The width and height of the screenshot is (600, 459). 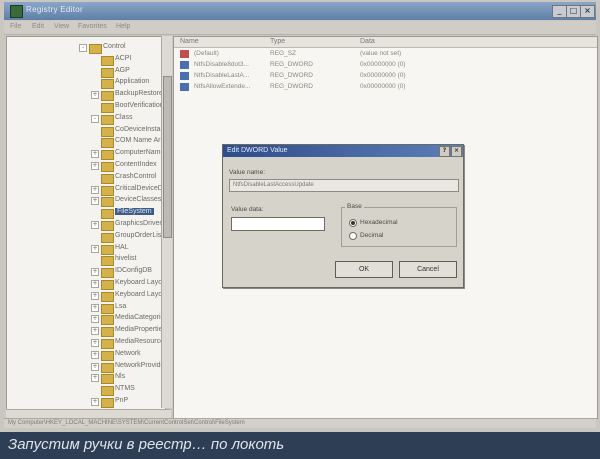 I want to click on tree-item: + ComputerName, so click(x=128, y=154).